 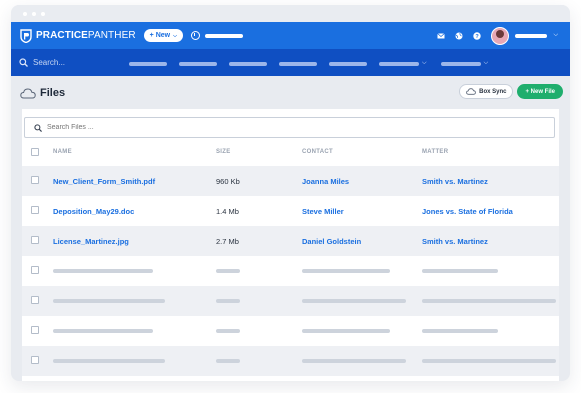 I want to click on column-header-size: SIZE, so click(x=223, y=152).